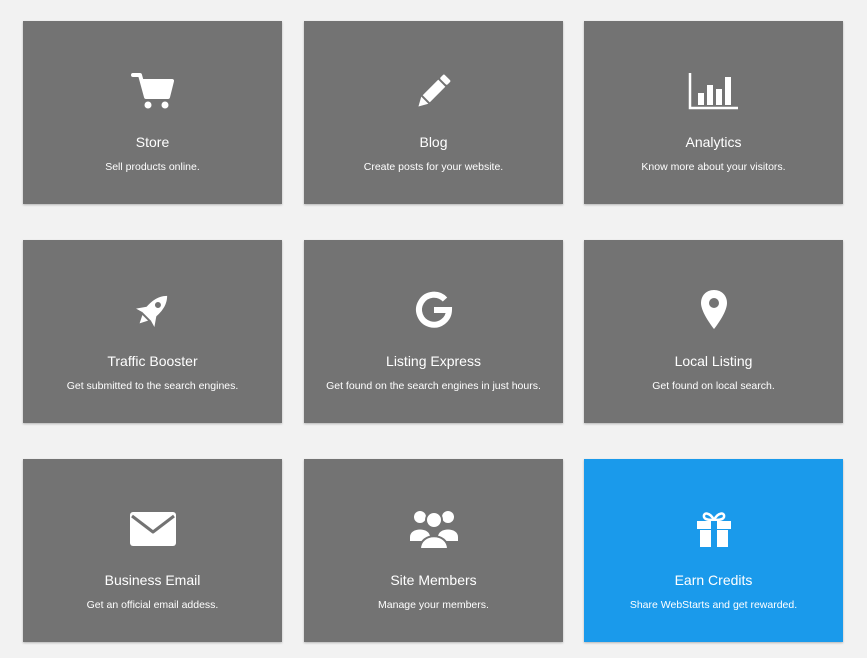 Image resolution: width=867 pixels, height=658 pixels. What do you see at coordinates (433, 580) in the screenshot?
I see `tile-title: Site Members` at bounding box center [433, 580].